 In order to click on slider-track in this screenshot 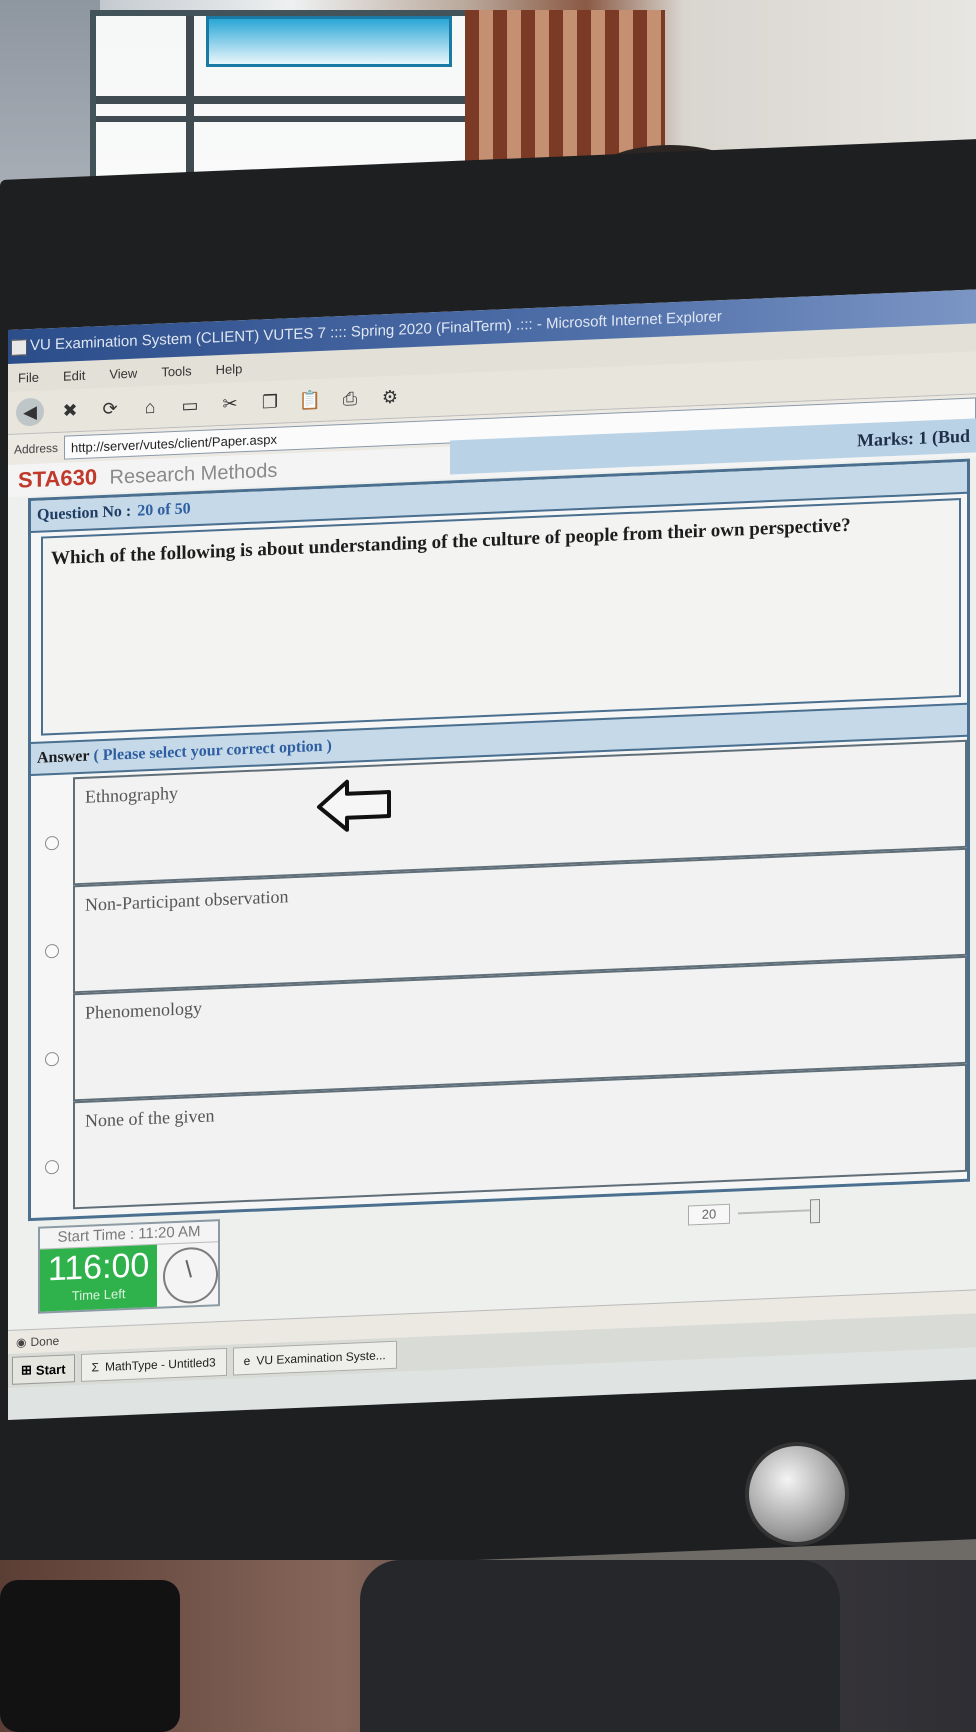, I will do `click(779, 1211)`.